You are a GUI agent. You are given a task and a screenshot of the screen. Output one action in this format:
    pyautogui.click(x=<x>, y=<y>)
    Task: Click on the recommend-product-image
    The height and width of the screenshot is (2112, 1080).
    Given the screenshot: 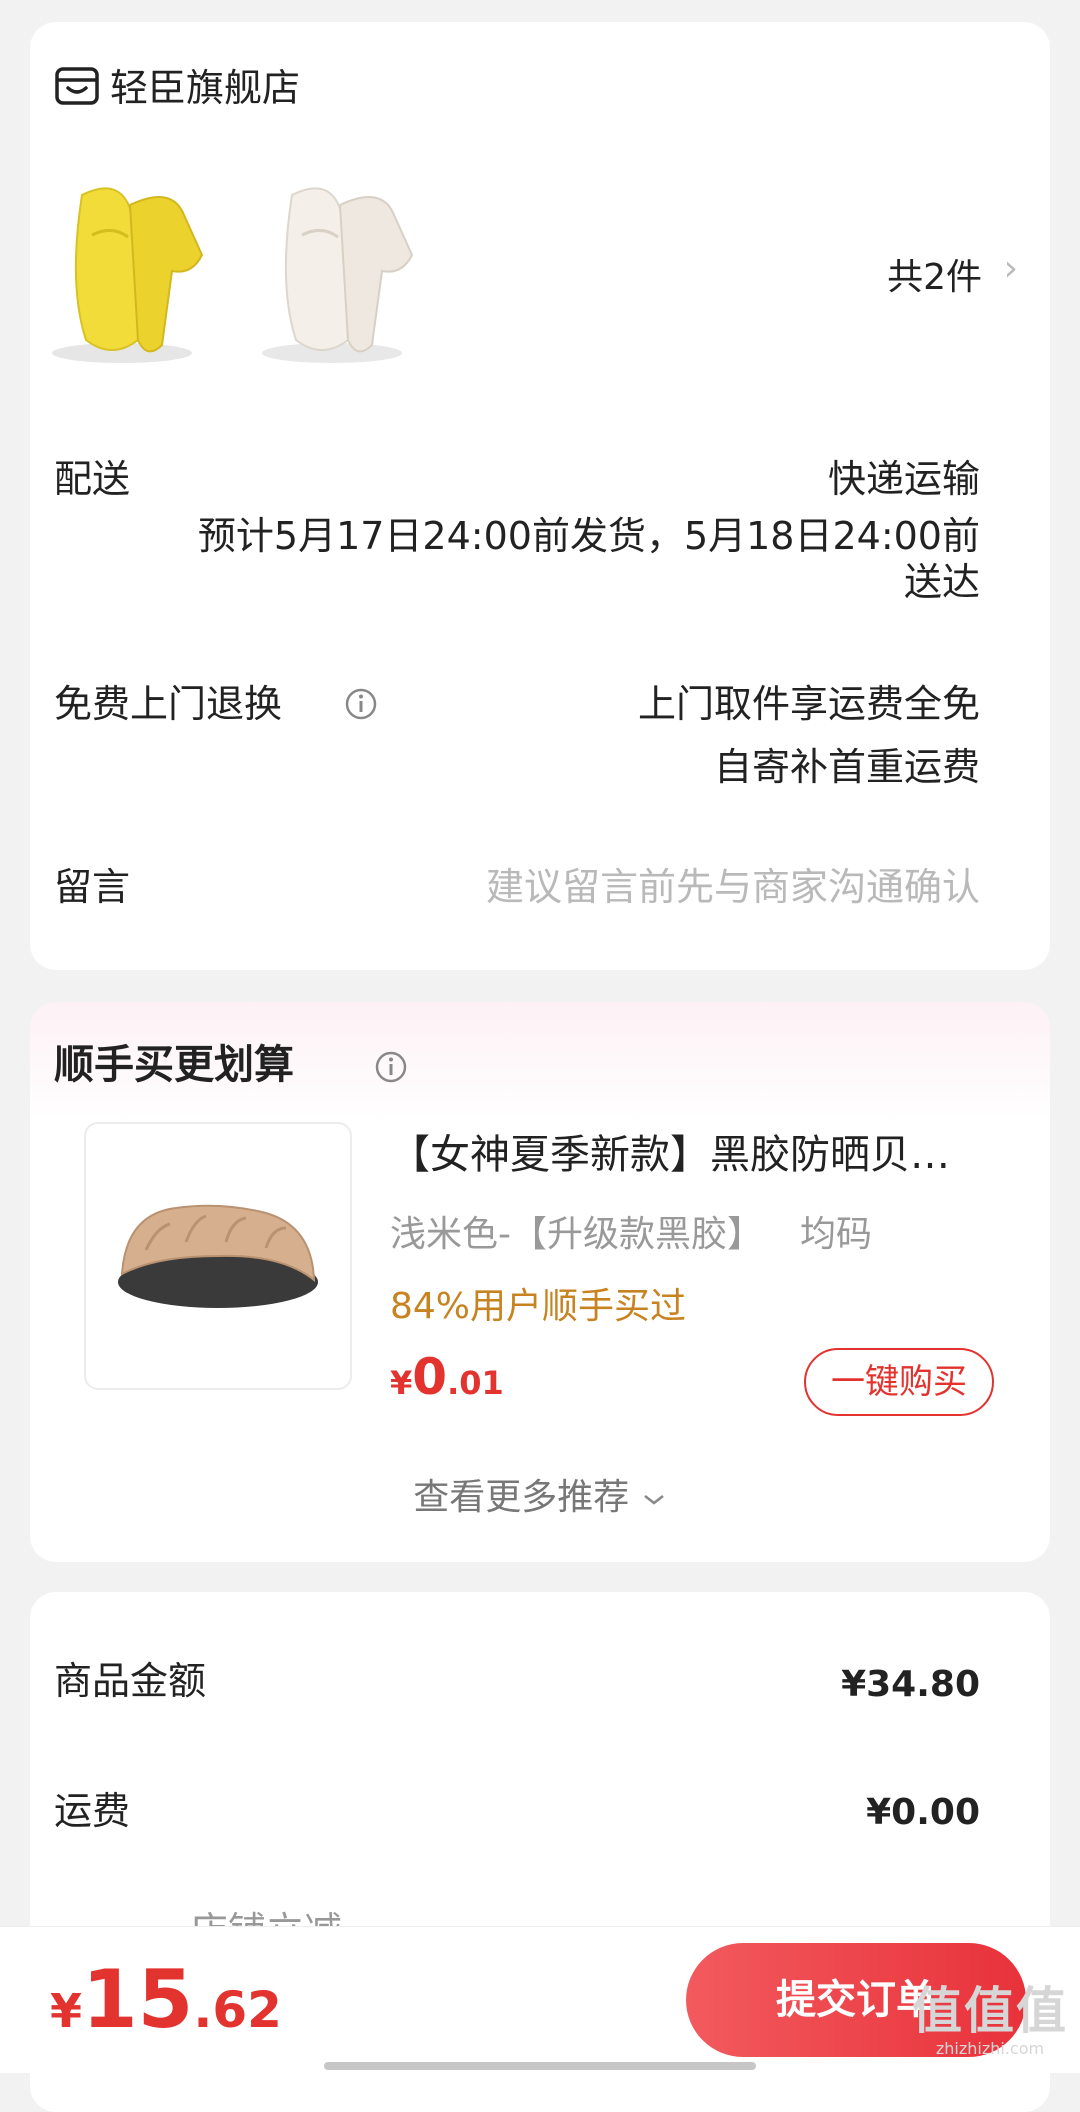 What is the action you would take?
    pyautogui.click(x=218, y=1256)
    